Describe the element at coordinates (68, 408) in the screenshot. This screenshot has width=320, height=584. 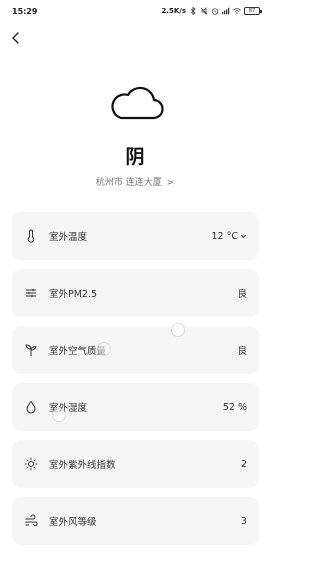
I see `metric-label: 室外湿度` at that location.